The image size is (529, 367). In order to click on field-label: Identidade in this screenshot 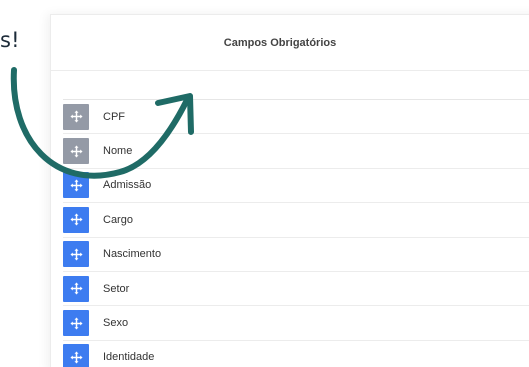, I will do `click(129, 357)`.